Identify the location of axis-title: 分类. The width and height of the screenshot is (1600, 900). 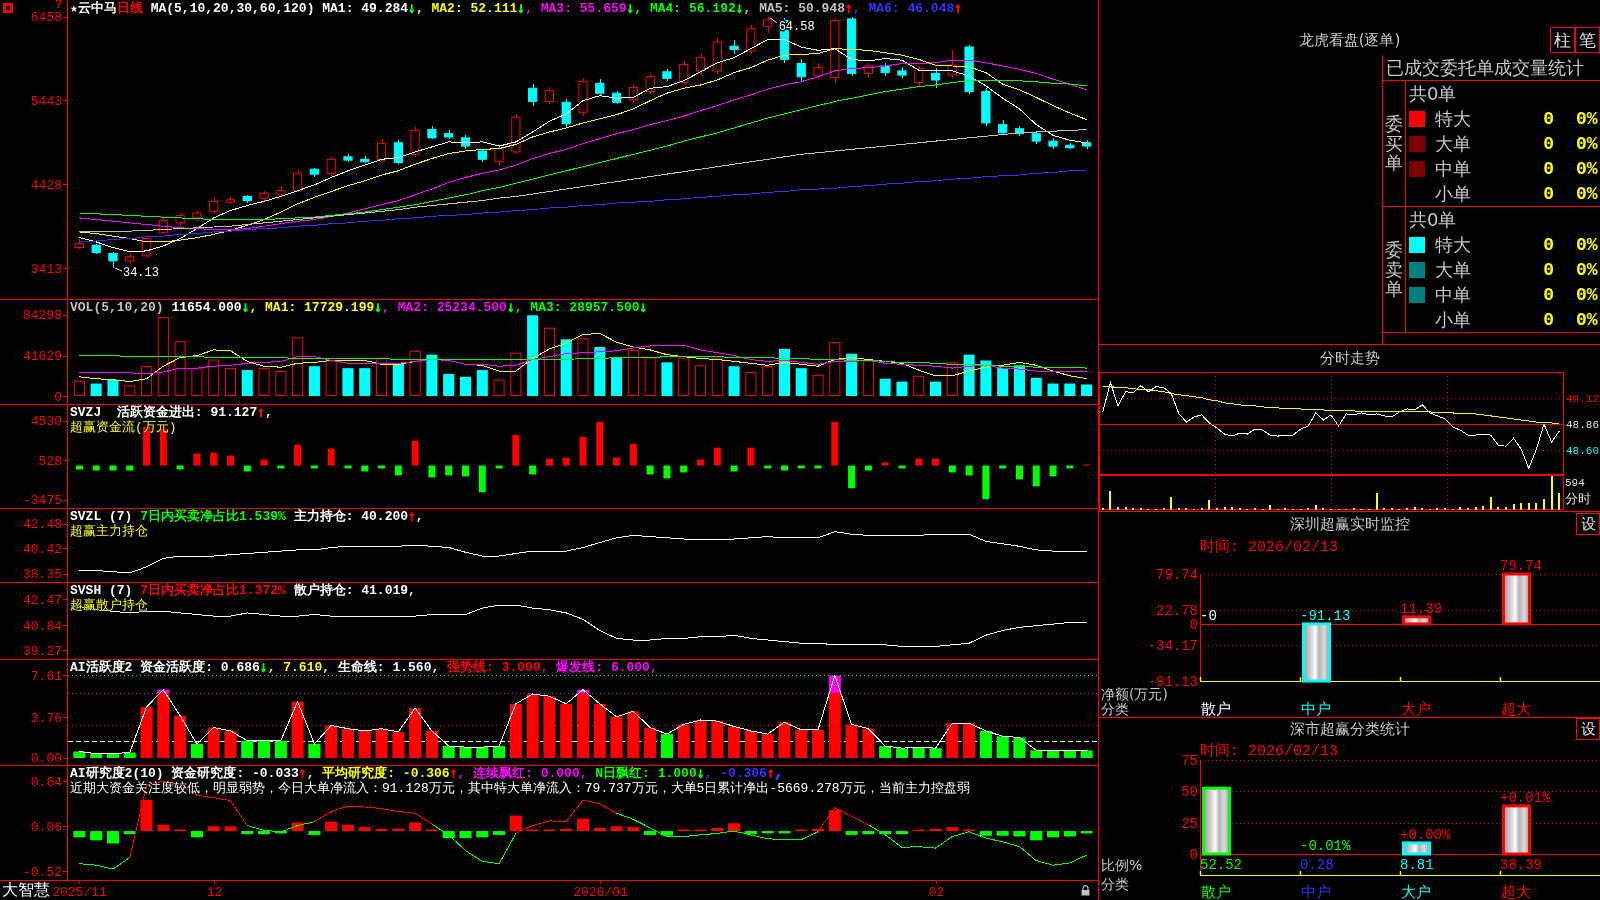
(1115, 884).